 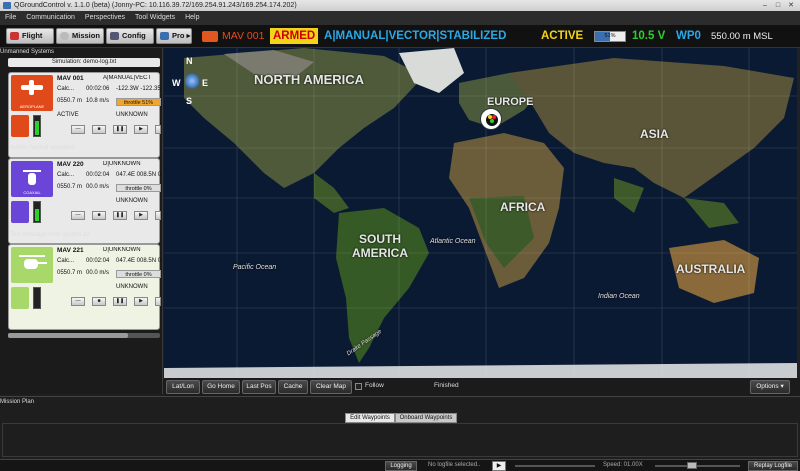 What do you see at coordinates (523, 207) in the screenshot?
I see `label-africa: AFRICA` at bounding box center [523, 207].